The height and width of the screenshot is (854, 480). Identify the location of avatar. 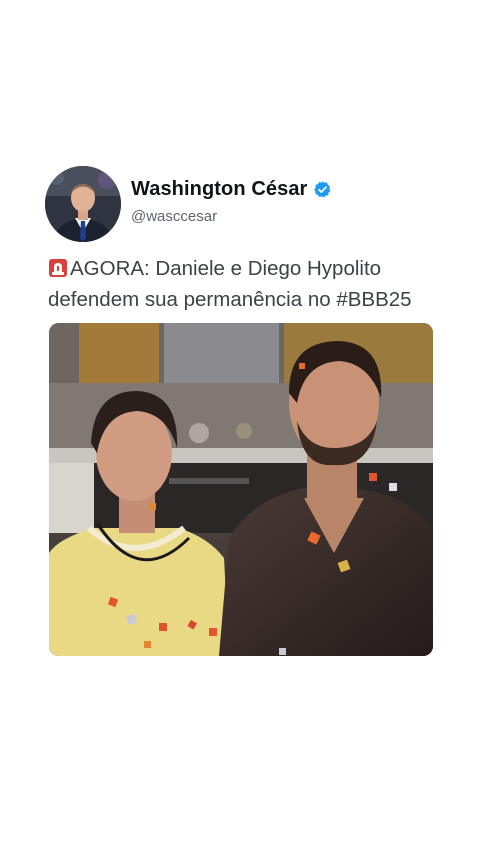
(83, 204).